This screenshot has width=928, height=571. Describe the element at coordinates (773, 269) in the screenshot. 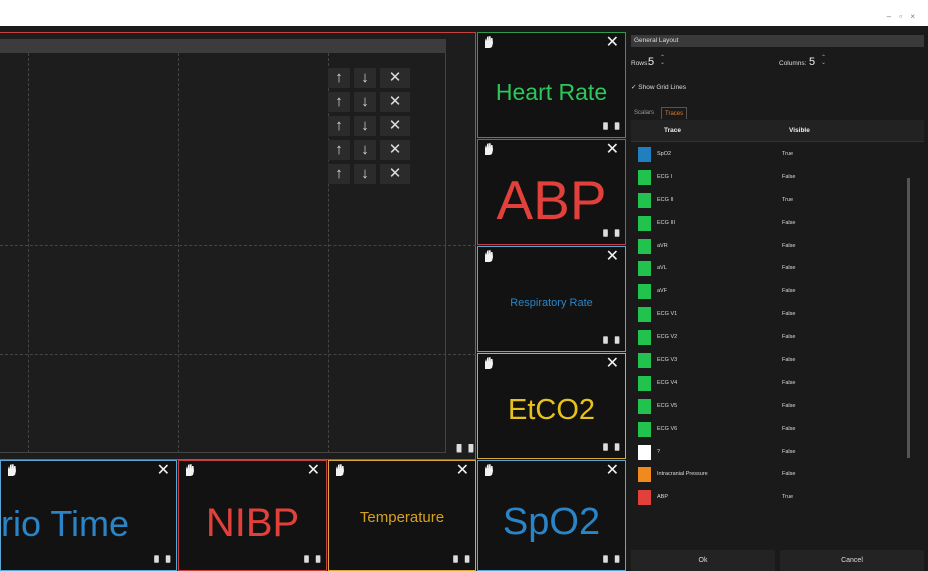

I see `table-row: aVL False` at that location.